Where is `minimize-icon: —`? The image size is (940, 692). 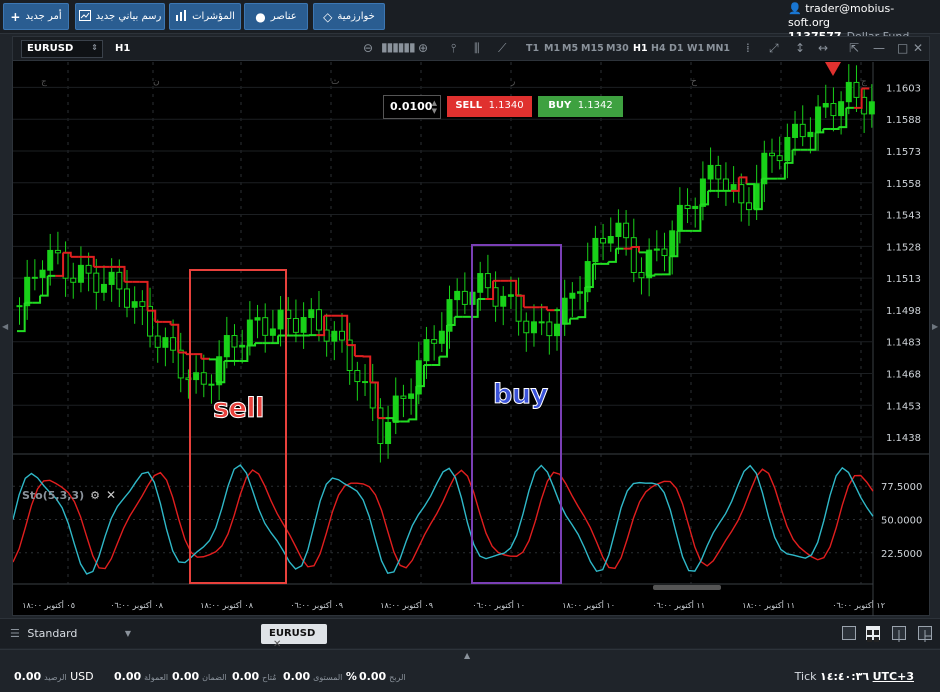 minimize-icon: — is located at coordinates (879, 48).